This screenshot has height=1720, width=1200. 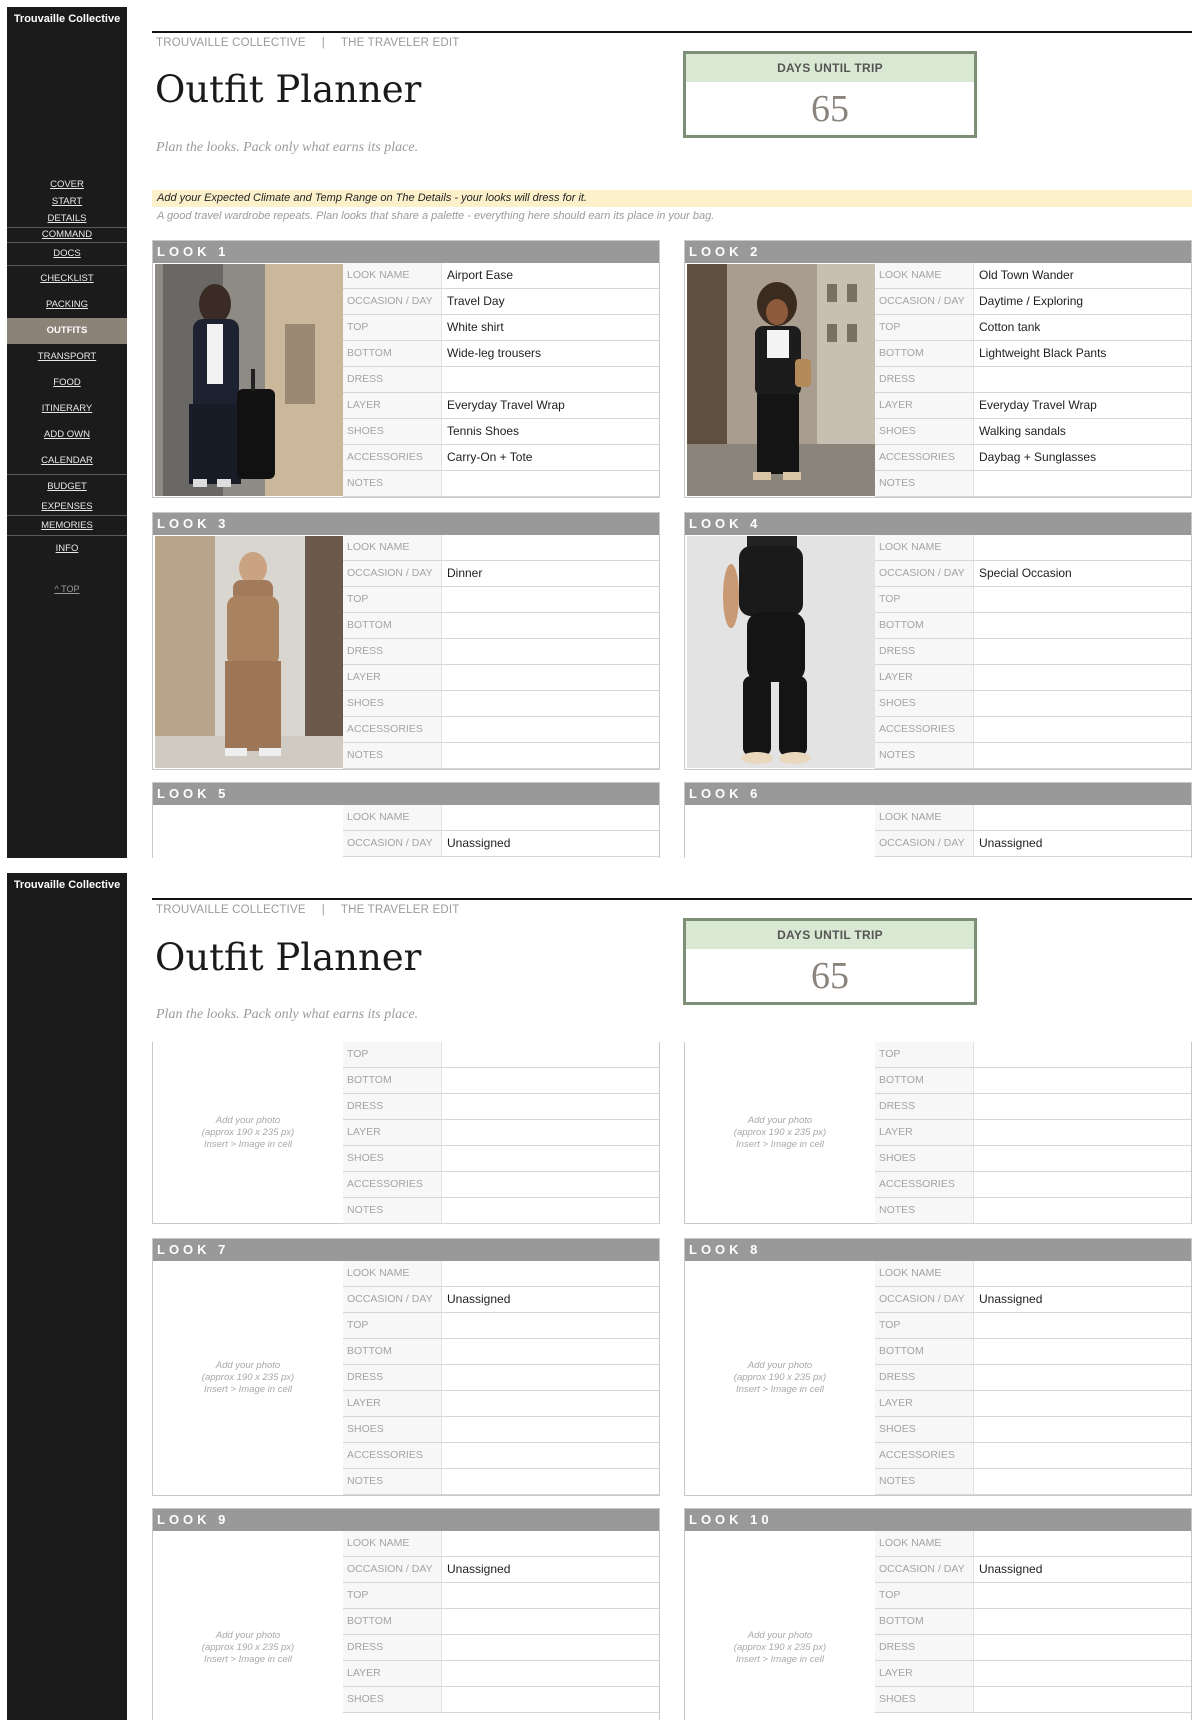 What do you see at coordinates (1082, 431) in the screenshot?
I see `shoes-input: Walking sandals` at bounding box center [1082, 431].